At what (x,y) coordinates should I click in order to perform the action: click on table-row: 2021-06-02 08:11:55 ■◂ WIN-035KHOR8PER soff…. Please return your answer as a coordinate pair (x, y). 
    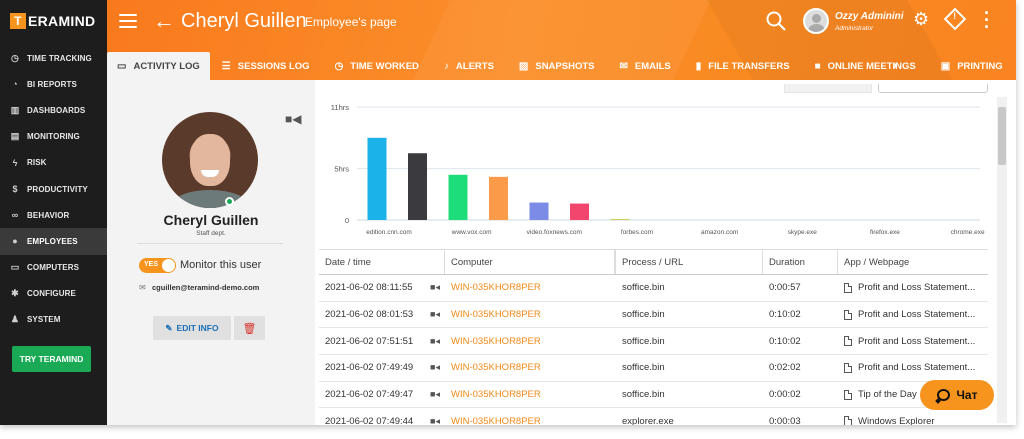
    Looking at the image, I should click on (653, 288).